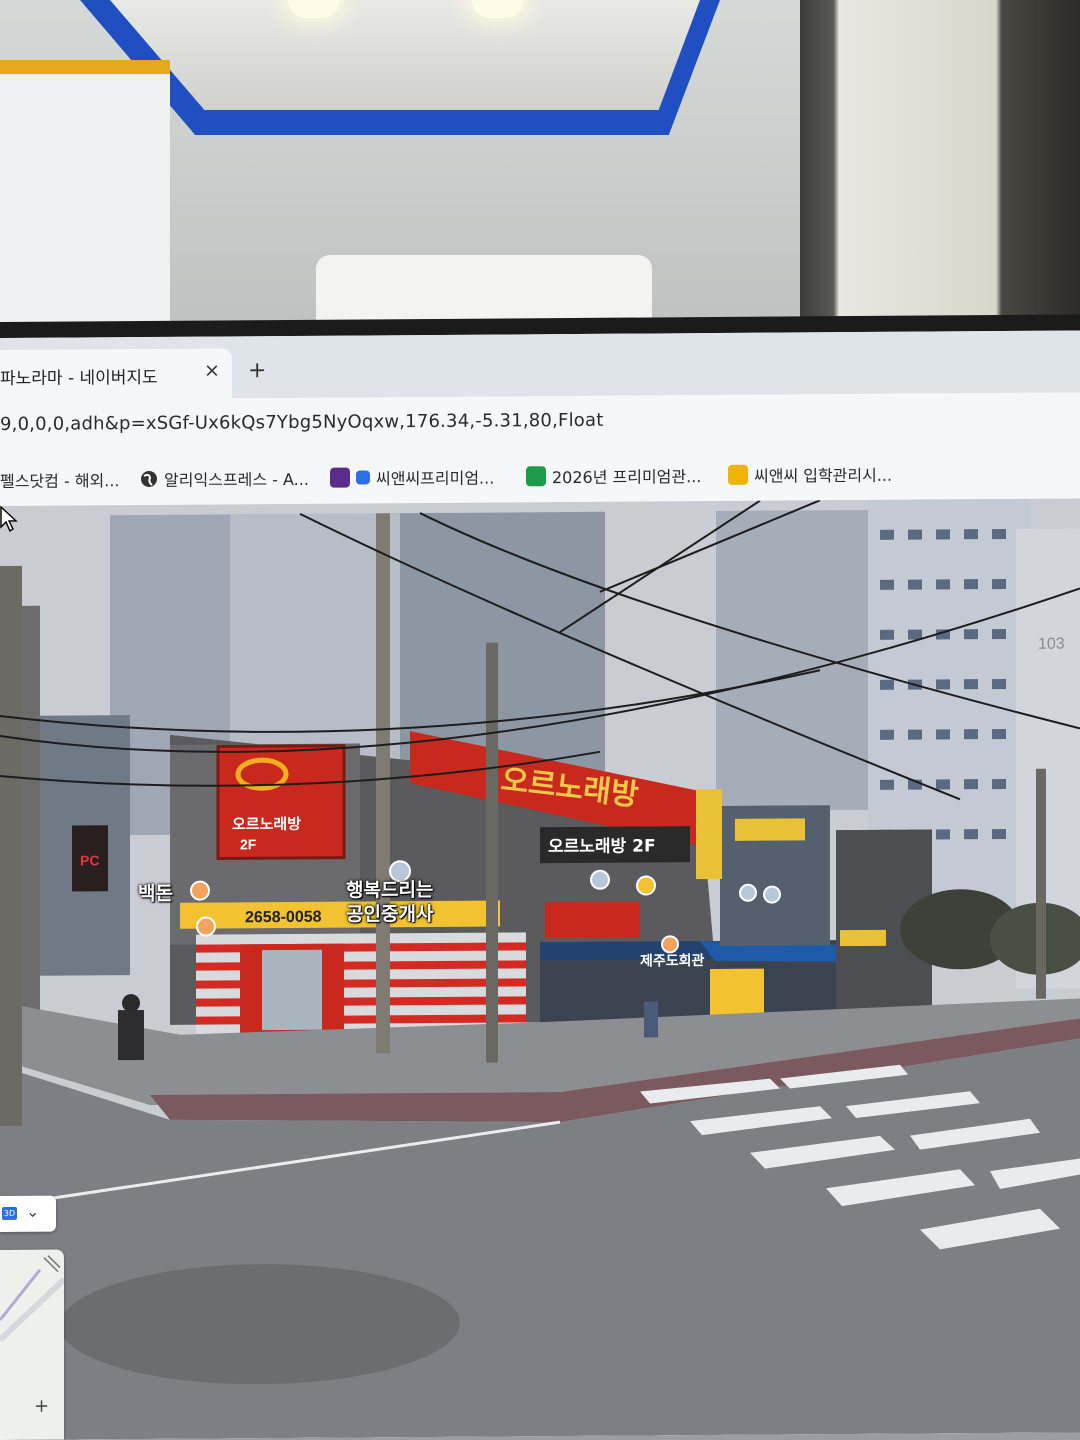 The height and width of the screenshot is (1440, 1080). I want to click on karaoke-mid-sign: 오르노래방 2F, so click(602, 846).